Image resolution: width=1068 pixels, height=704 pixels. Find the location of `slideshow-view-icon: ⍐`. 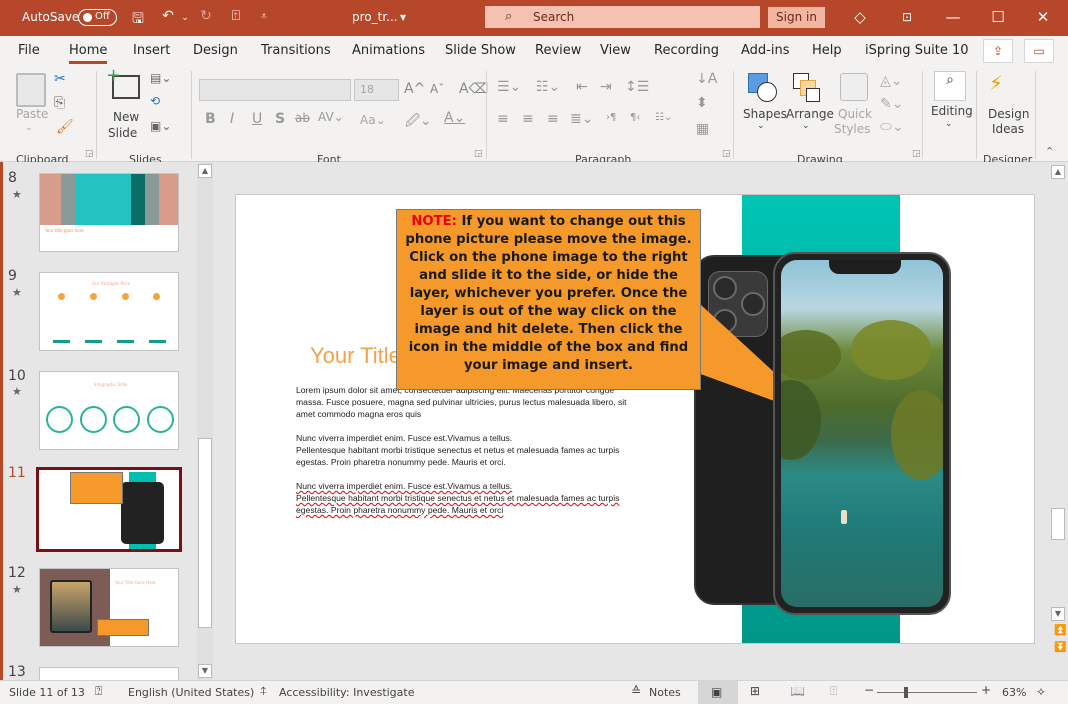

slideshow-view-icon: ⍐ is located at coordinates (833, 691).